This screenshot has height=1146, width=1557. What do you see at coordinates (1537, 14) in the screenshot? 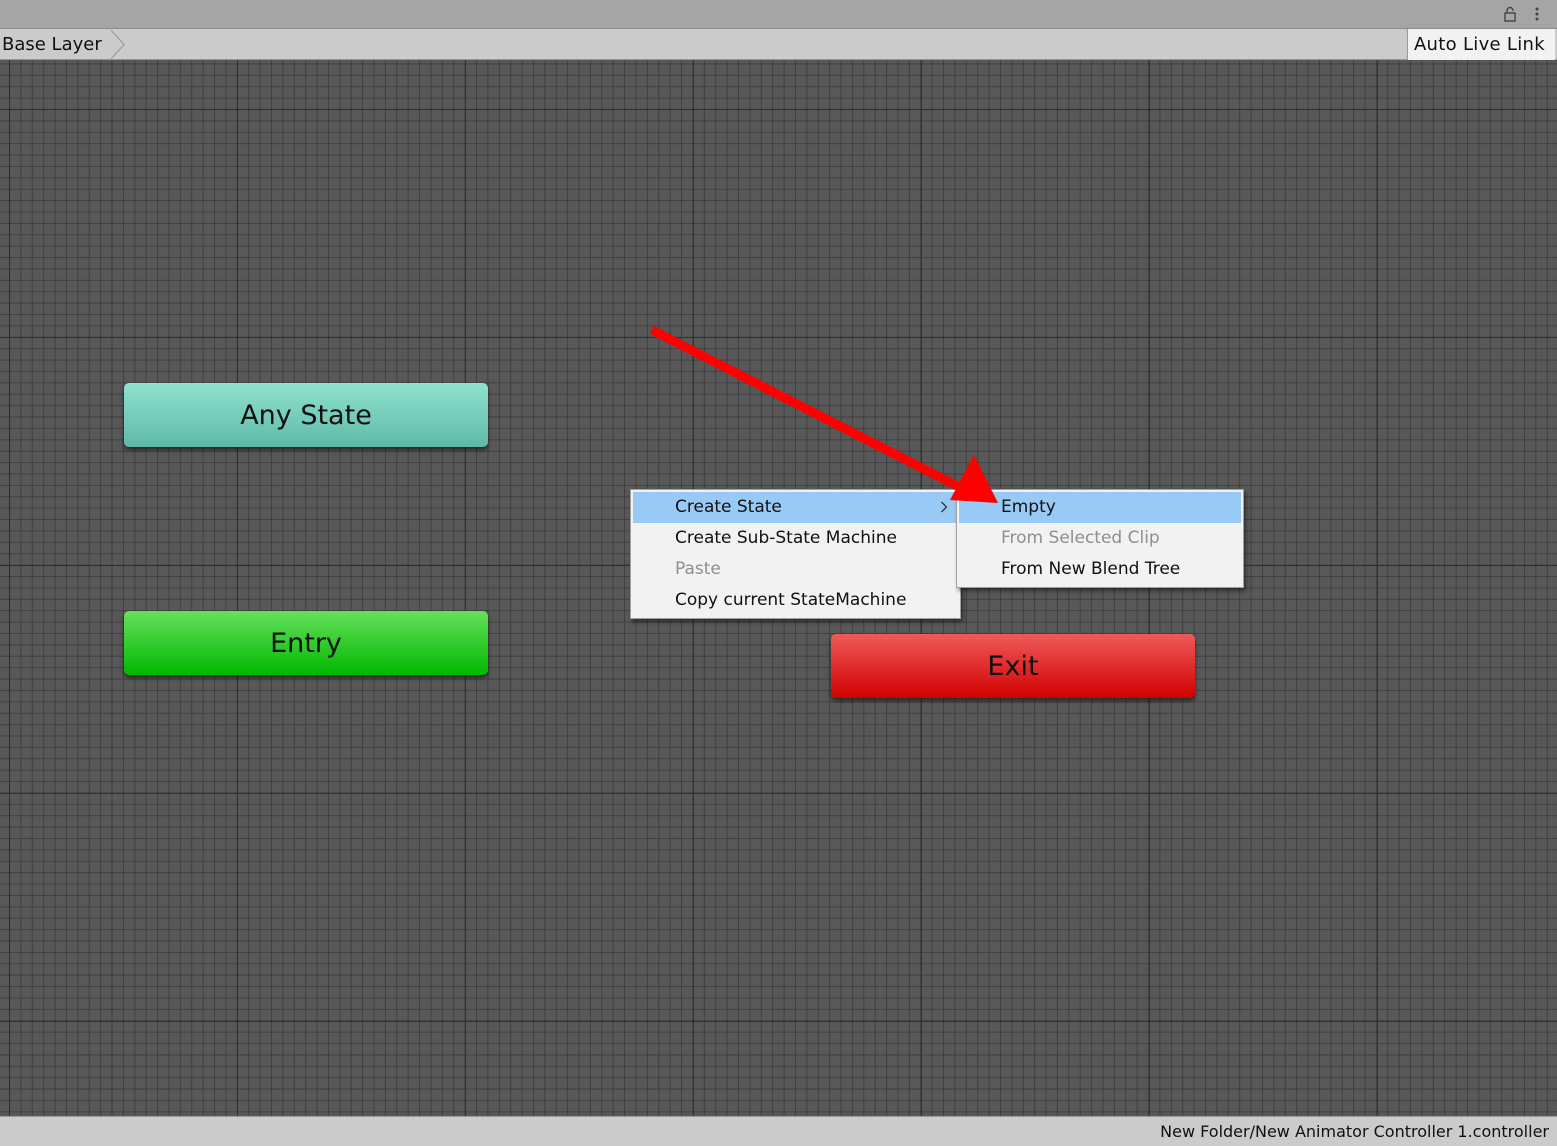
I see `more-options-icon` at bounding box center [1537, 14].